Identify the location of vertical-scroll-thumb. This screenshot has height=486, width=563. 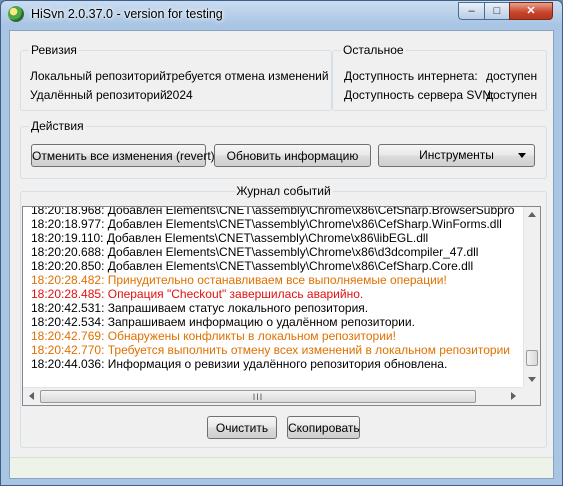
(532, 358).